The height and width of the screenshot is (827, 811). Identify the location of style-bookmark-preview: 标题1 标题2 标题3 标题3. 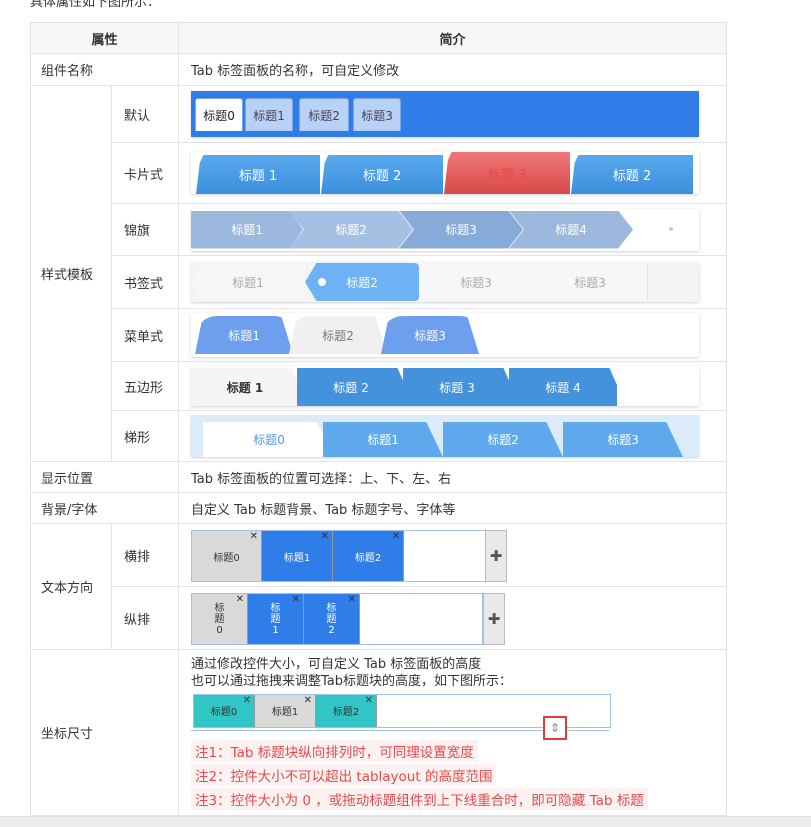
(445, 282).